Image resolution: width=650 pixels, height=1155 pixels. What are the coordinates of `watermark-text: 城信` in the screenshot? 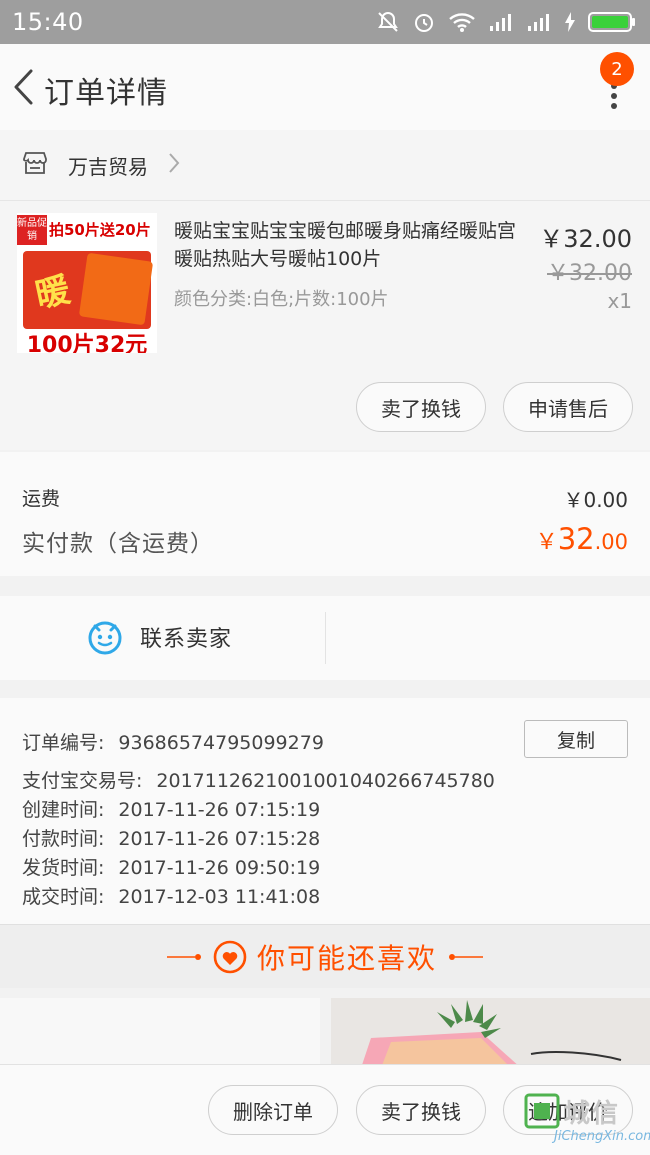 It's located at (592, 1114).